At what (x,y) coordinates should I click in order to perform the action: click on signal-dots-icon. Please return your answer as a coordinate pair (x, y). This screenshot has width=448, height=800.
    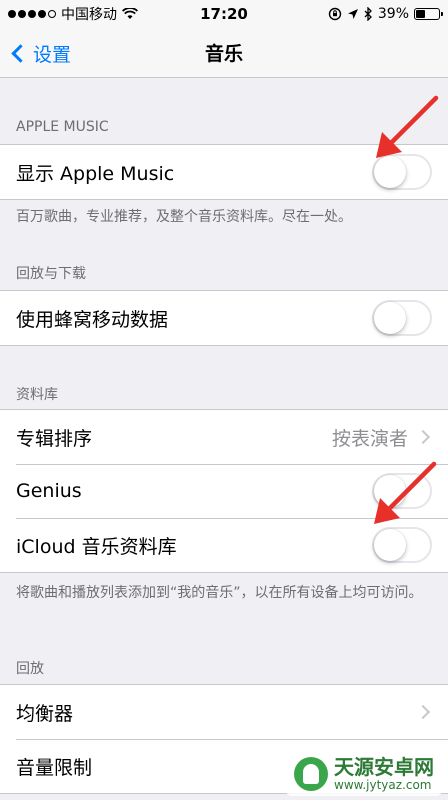
    Looking at the image, I should click on (32, 14).